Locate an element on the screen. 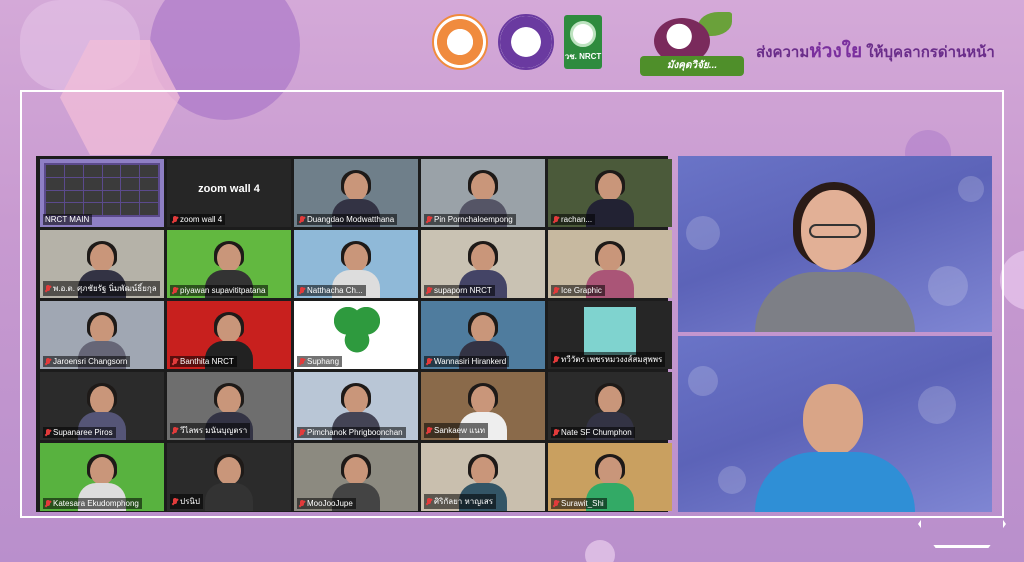 This screenshot has height=562, width=1024. participant-tile: Supanaree Piros is located at coordinates (102, 406).